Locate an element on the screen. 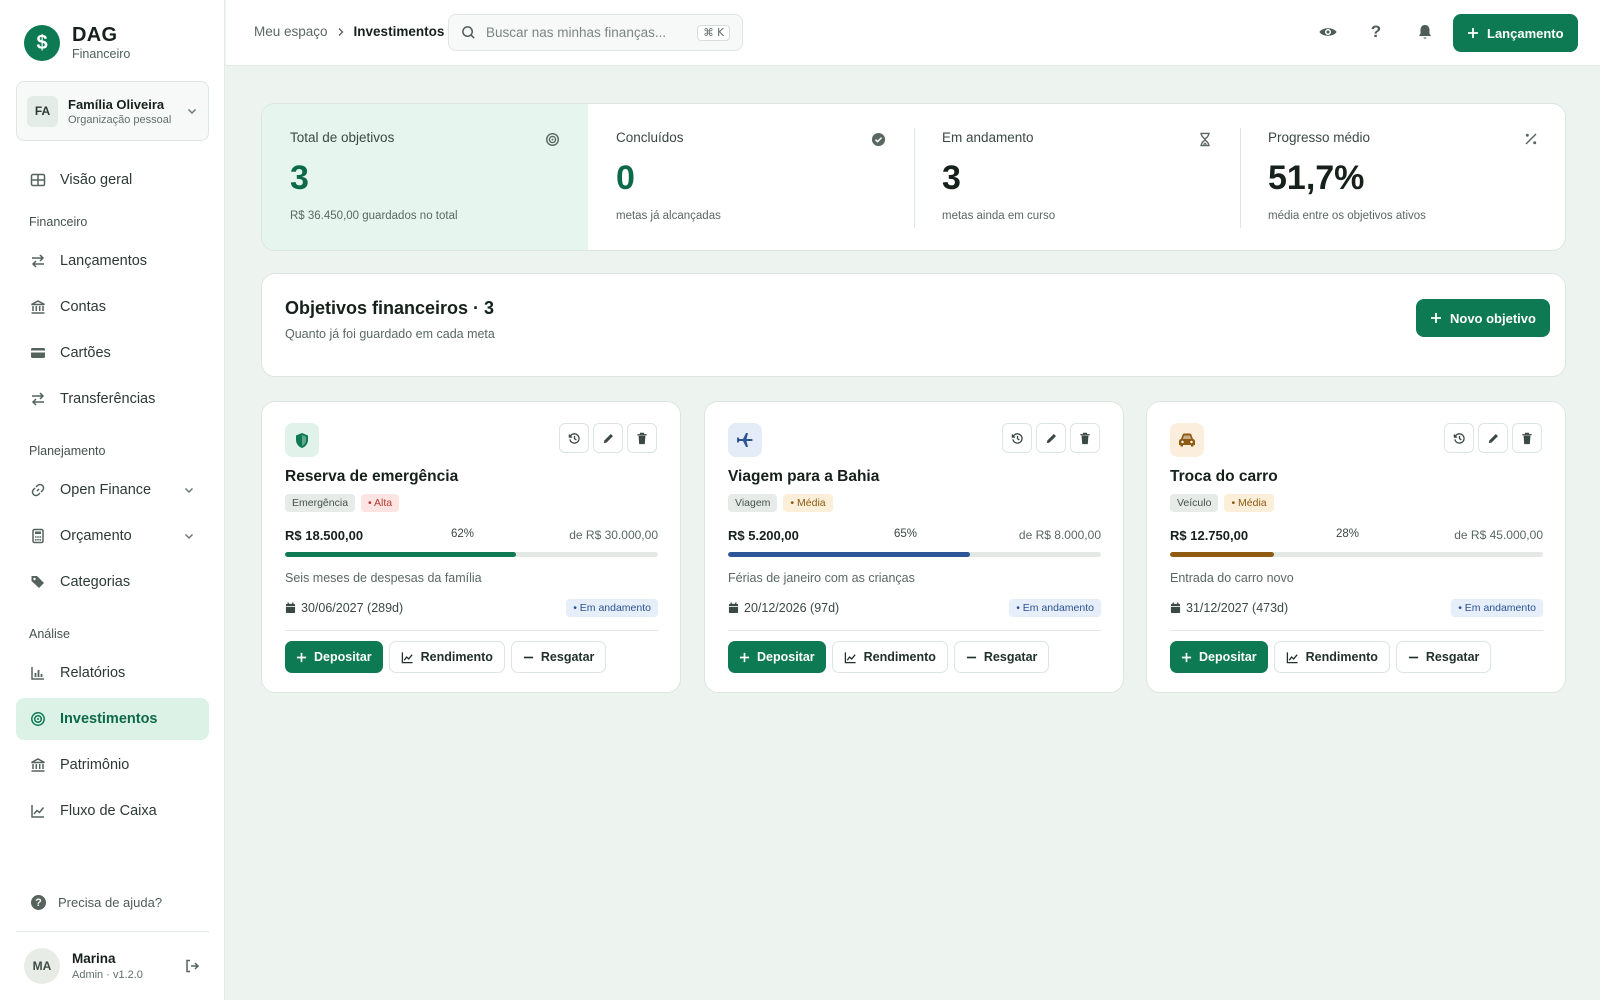 This screenshot has width=1600, height=1000. goal-current-amount: R$ 12.750,00 is located at coordinates (1209, 535).